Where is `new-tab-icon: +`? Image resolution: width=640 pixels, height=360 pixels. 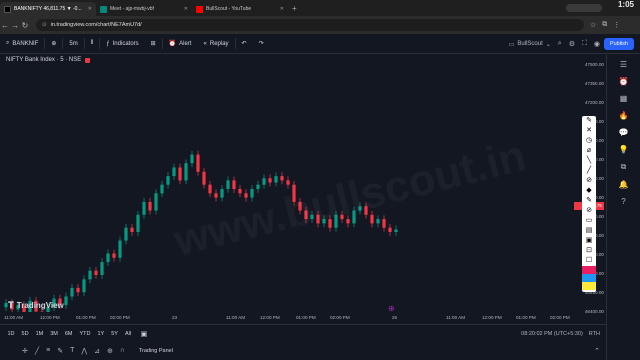 new-tab-icon: + is located at coordinates (294, 8).